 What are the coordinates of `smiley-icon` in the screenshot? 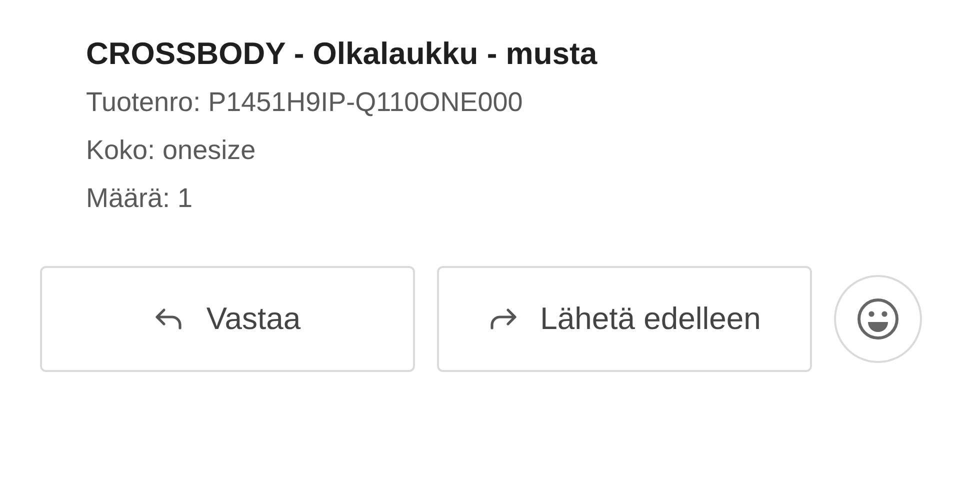 It's located at (878, 319).